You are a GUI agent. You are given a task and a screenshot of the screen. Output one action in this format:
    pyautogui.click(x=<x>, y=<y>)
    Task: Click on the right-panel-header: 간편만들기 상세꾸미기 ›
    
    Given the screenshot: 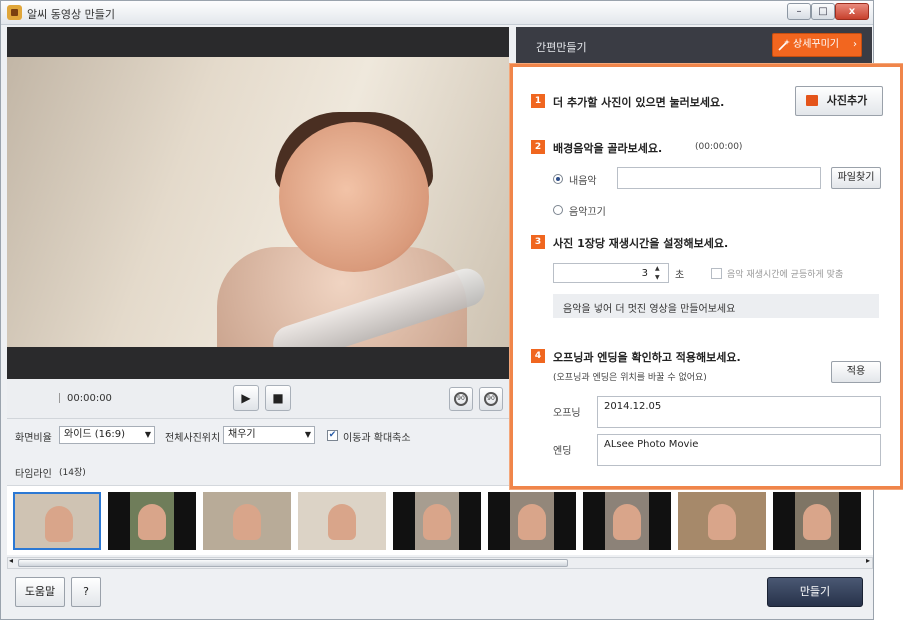 What is the action you would take?
    pyautogui.click(x=694, y=45)
    